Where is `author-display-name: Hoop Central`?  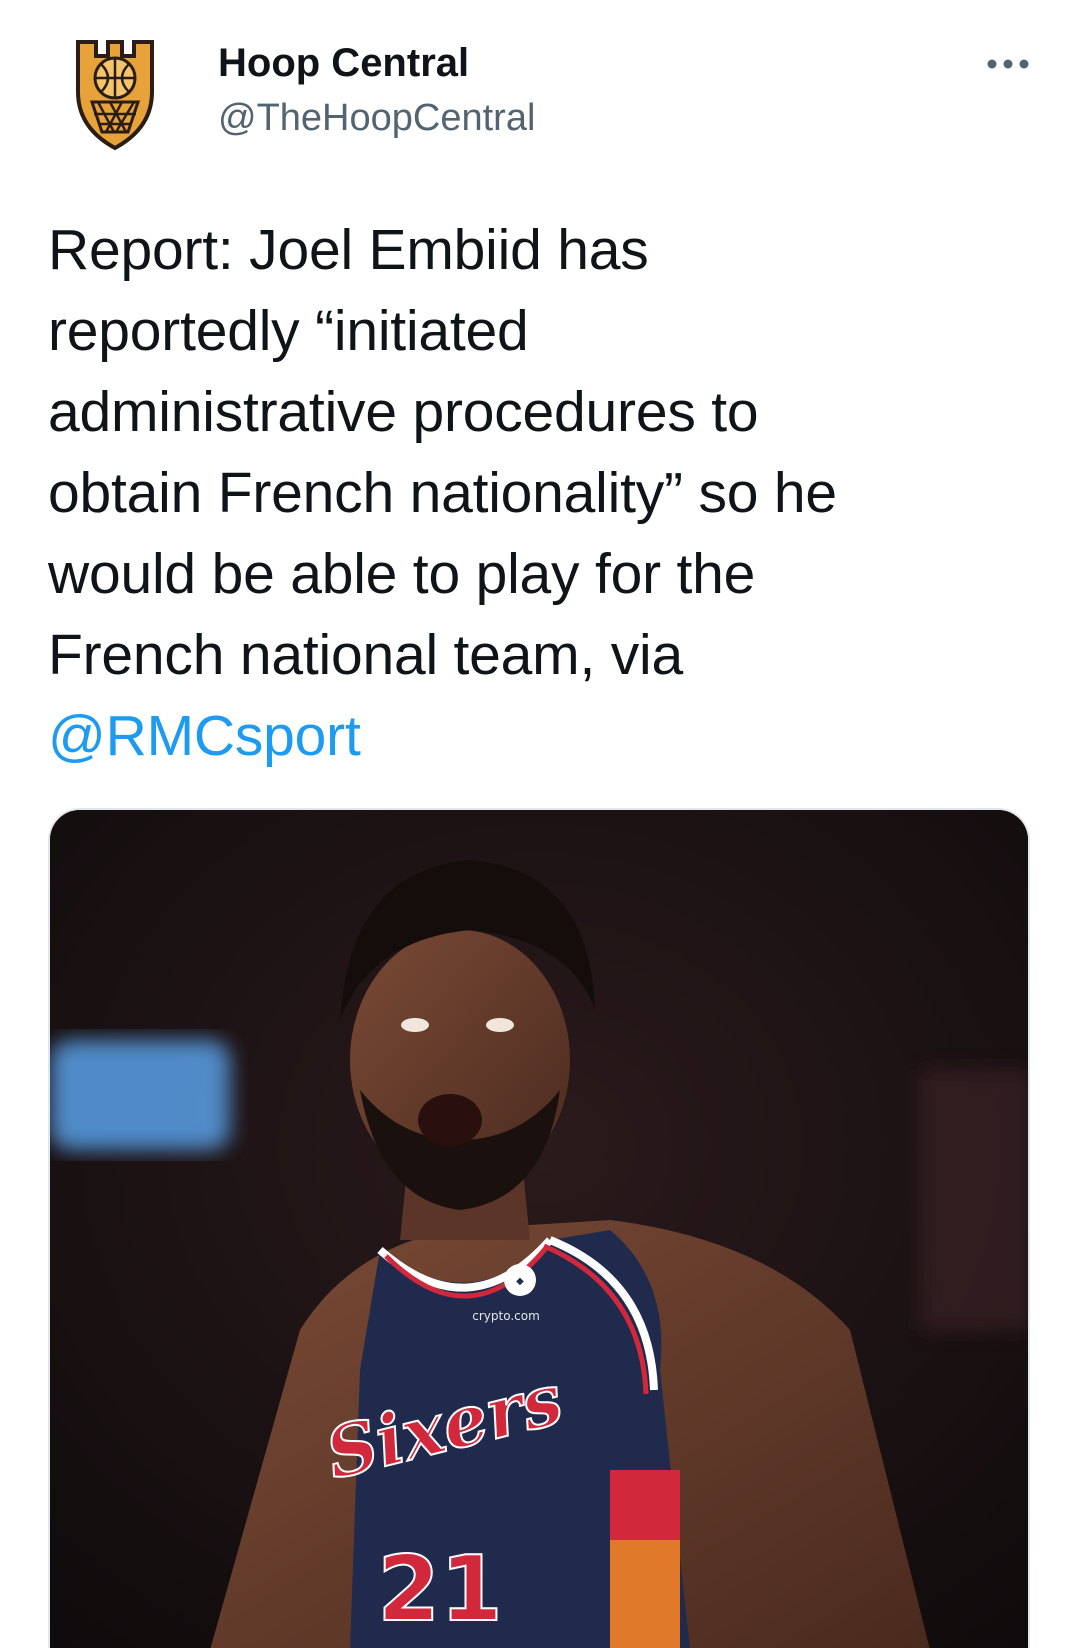 author-display-name: Hoop Central is located at coordinates (376, 63).